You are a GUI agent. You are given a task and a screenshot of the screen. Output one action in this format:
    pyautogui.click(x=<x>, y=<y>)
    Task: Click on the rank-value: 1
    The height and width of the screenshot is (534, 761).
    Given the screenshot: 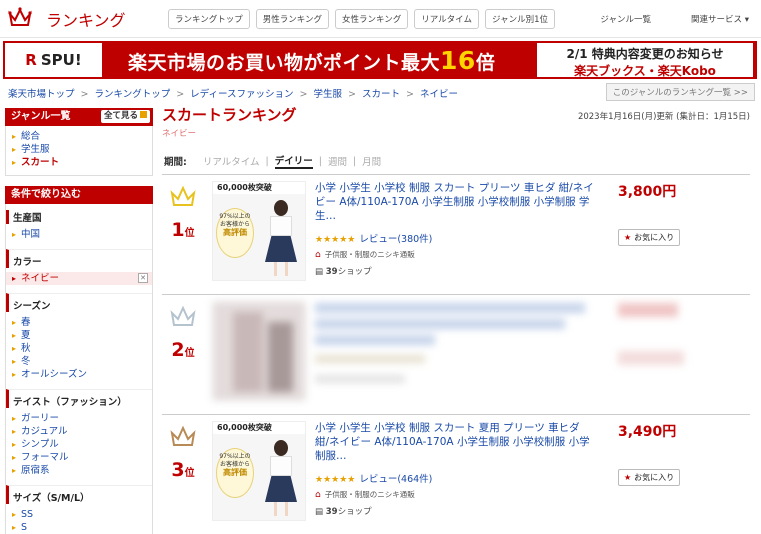 What is the action you would take?
    pyautogui.click(x=178, y=230)
    